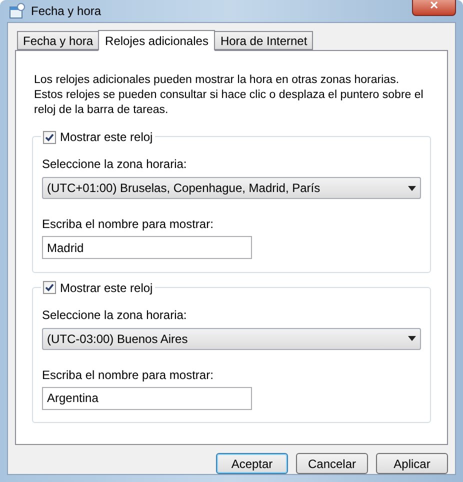 This screenshot has height=482, width=463. I want to click on display-name-field: Argentina, so click(147, 398).